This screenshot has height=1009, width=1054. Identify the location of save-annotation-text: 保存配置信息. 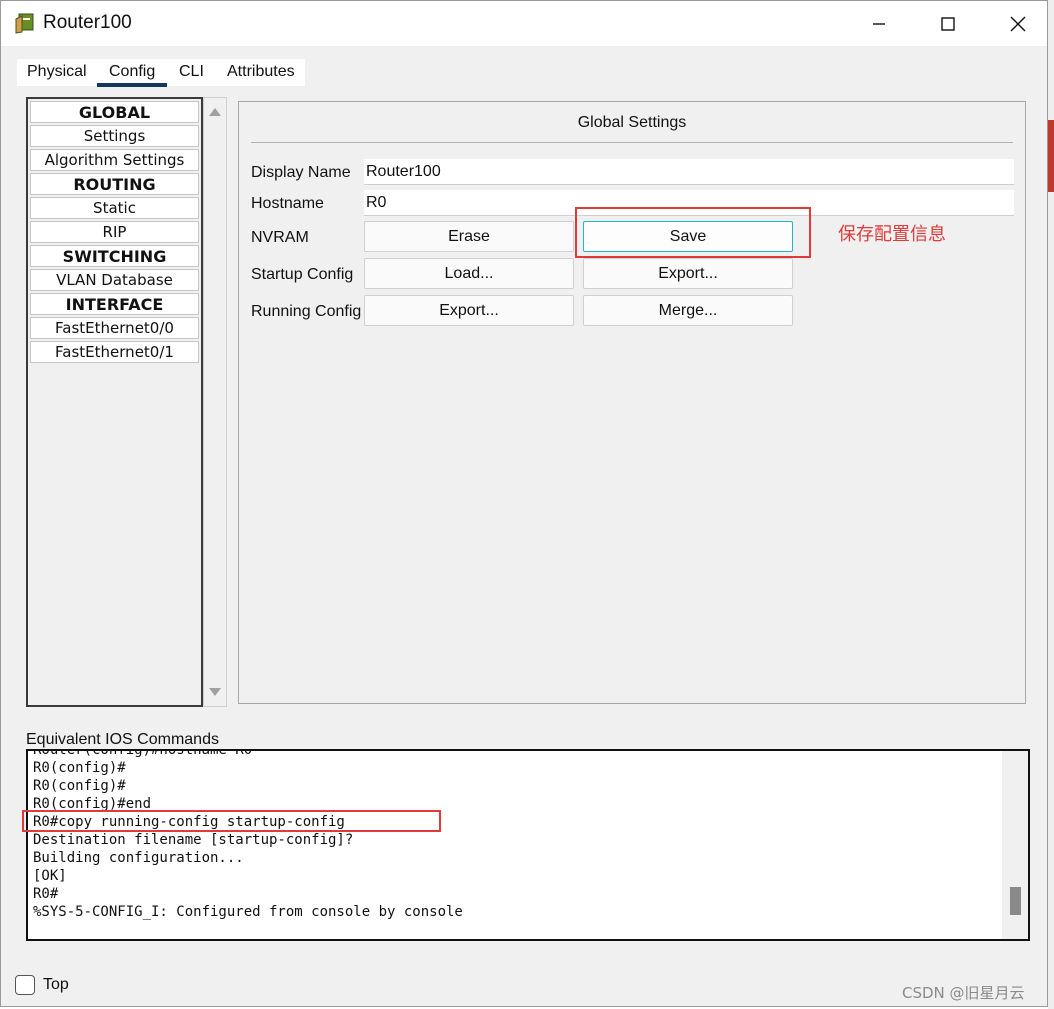
(892, 234).